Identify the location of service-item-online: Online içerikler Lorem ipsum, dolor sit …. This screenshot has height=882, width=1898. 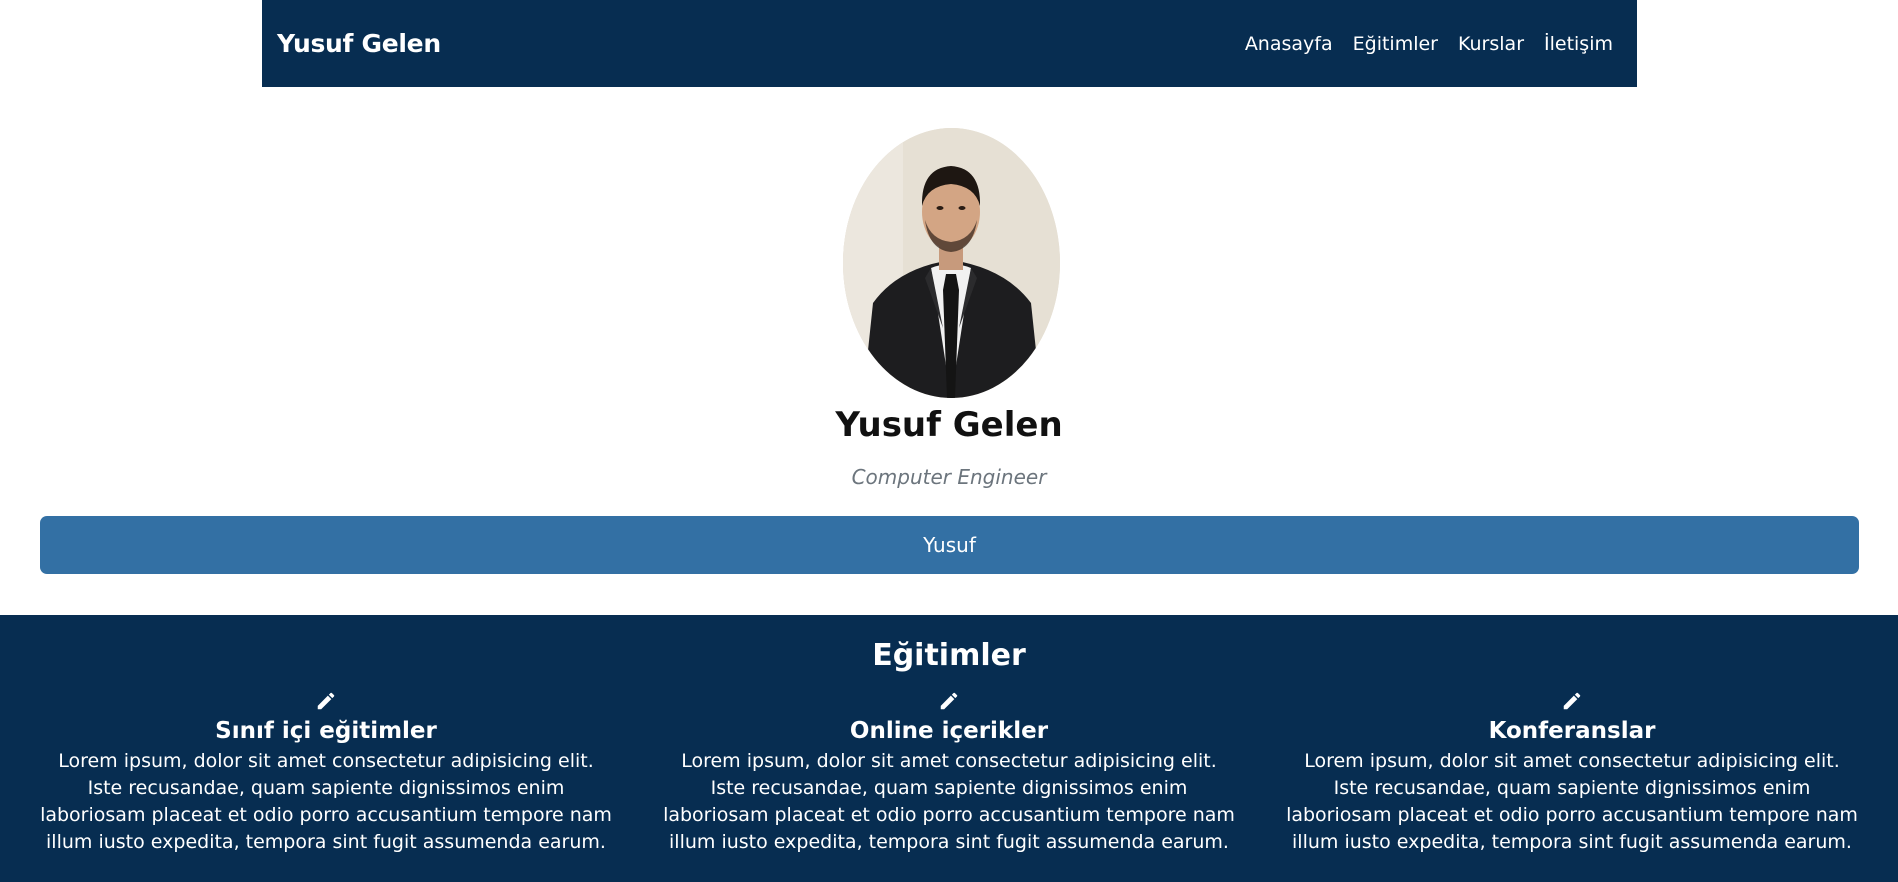
(949, 772).